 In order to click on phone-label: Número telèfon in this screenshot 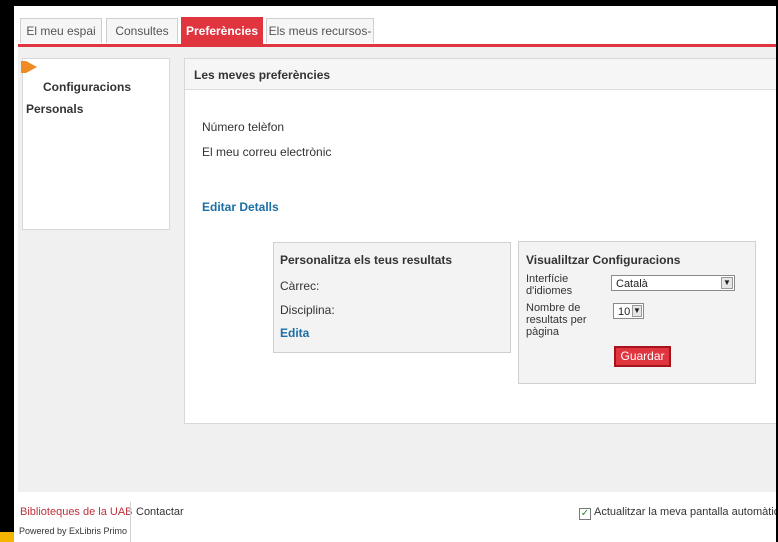, I will do `click(243, 127)`.